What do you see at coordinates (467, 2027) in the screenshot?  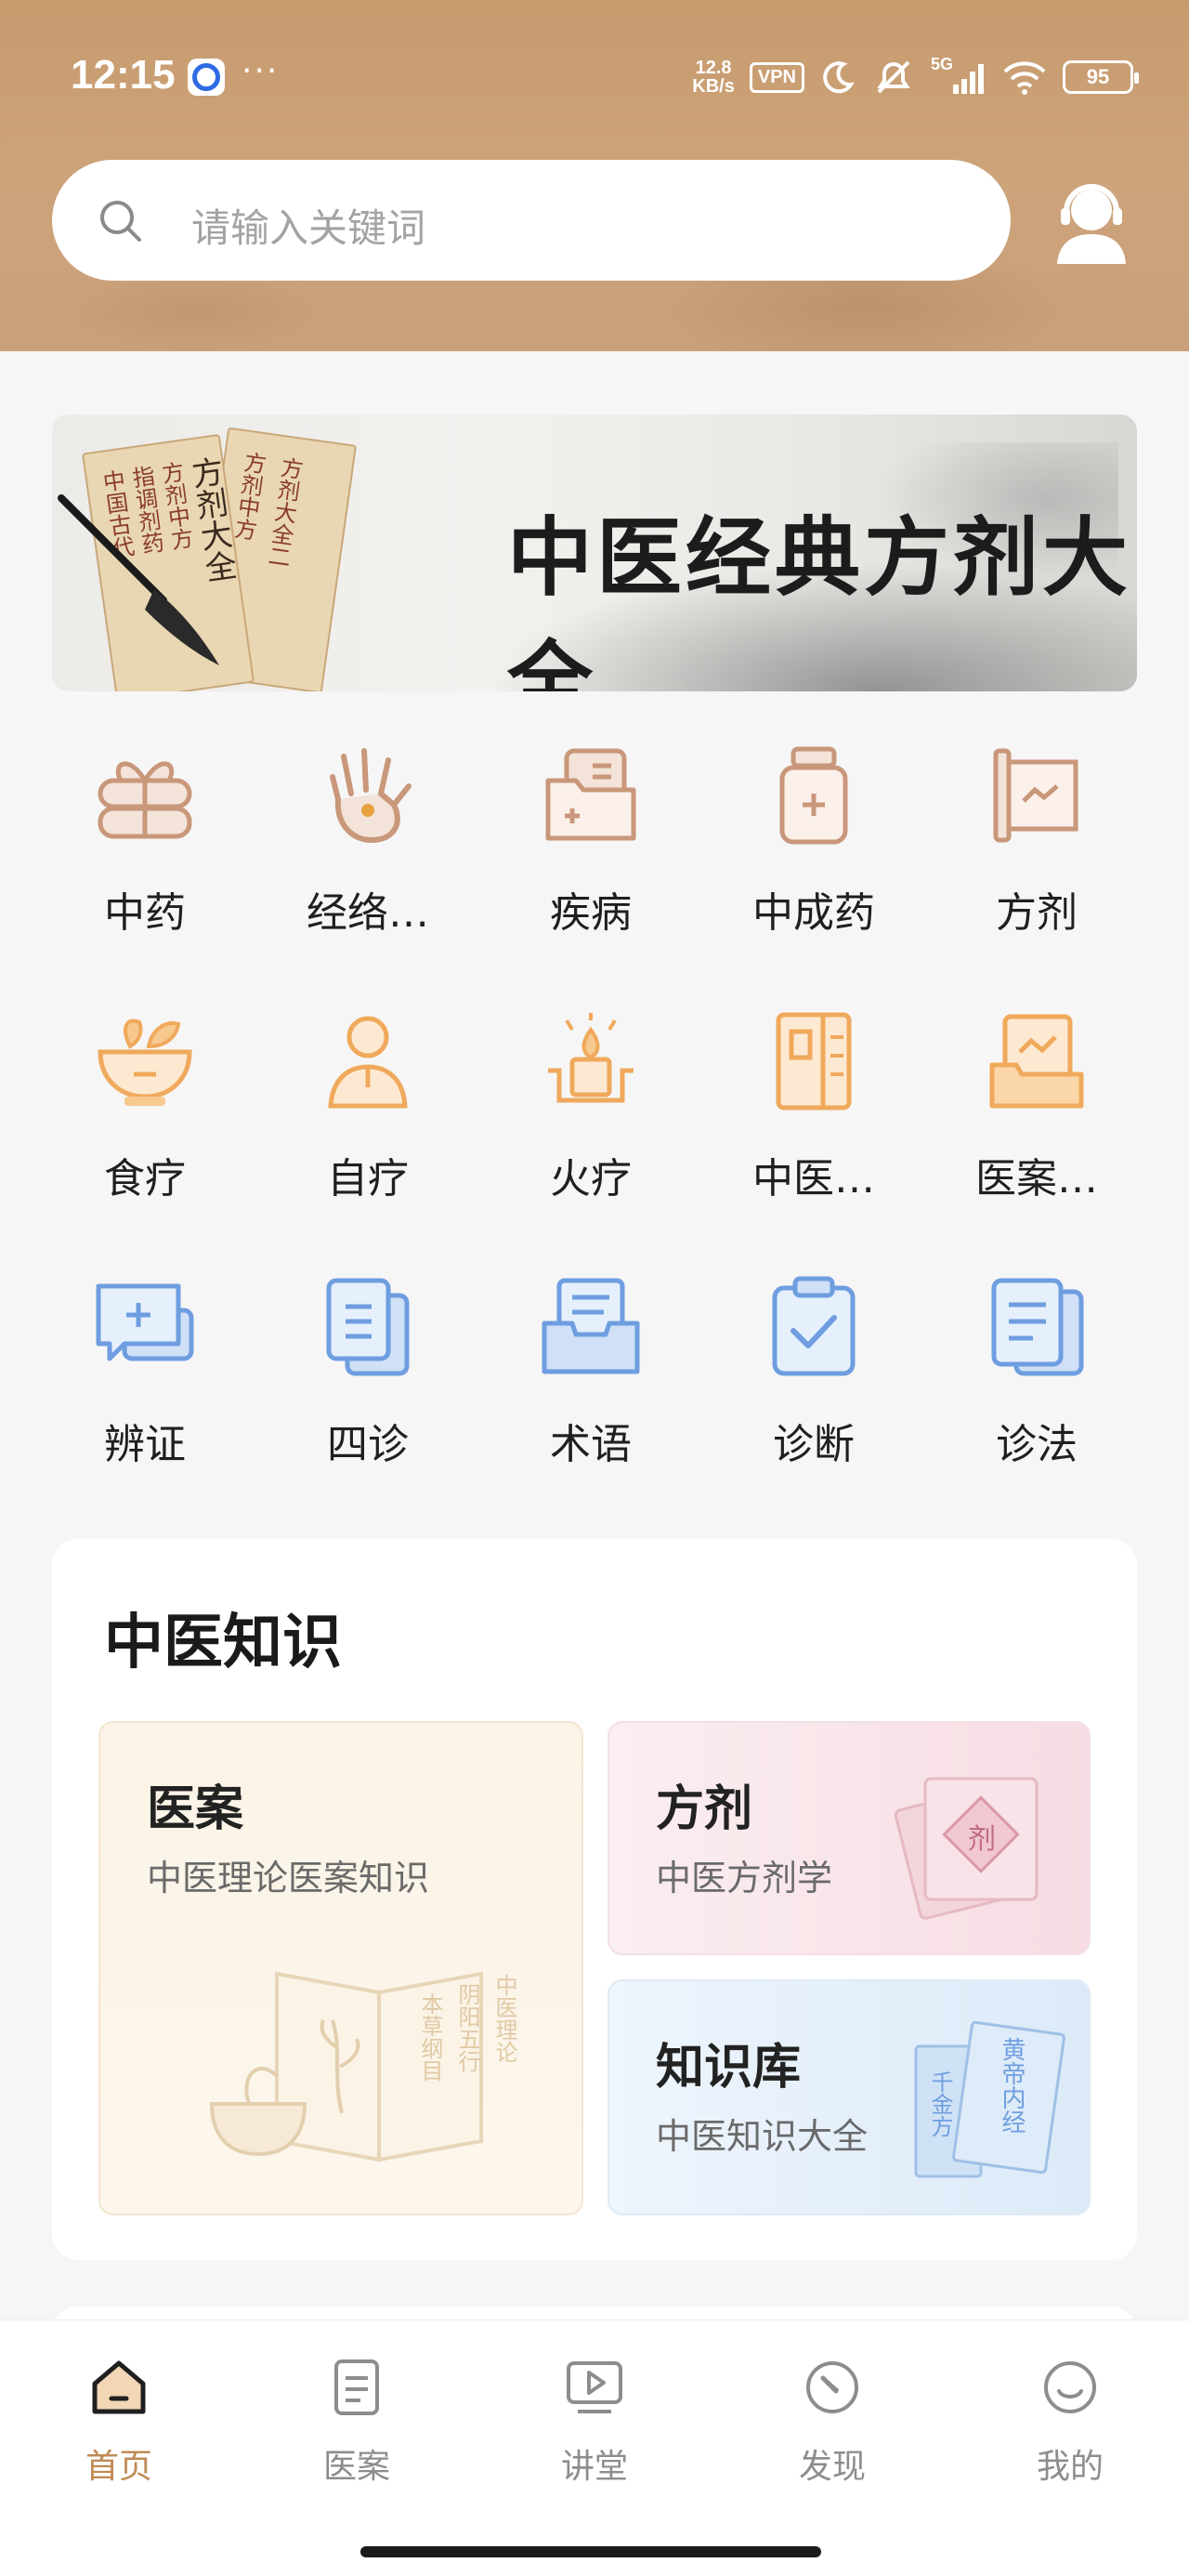 I see `book-text: 阴阳五行` at bounding box center [467, 2027].